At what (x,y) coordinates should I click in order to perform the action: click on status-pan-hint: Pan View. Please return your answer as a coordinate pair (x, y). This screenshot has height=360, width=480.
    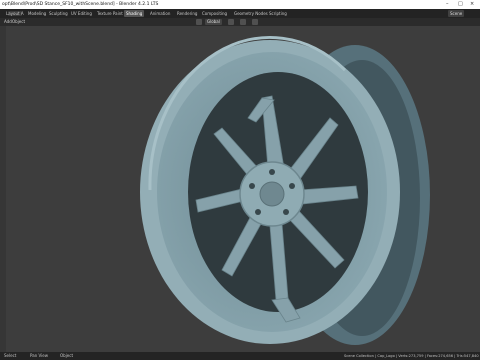
    Looking at the image, I should click on (39, 355).